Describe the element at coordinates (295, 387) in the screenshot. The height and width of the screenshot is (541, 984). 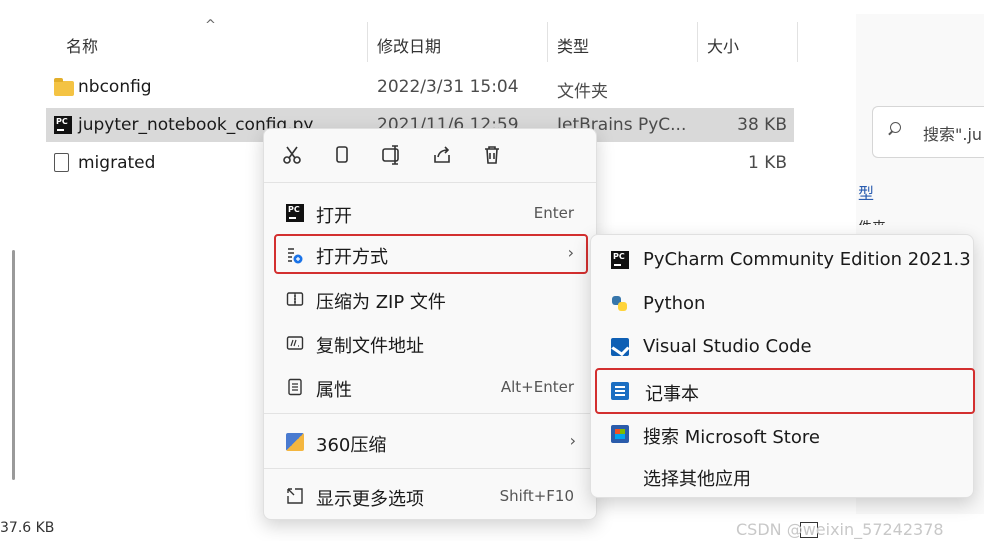
I see `properties-icon` at that location.